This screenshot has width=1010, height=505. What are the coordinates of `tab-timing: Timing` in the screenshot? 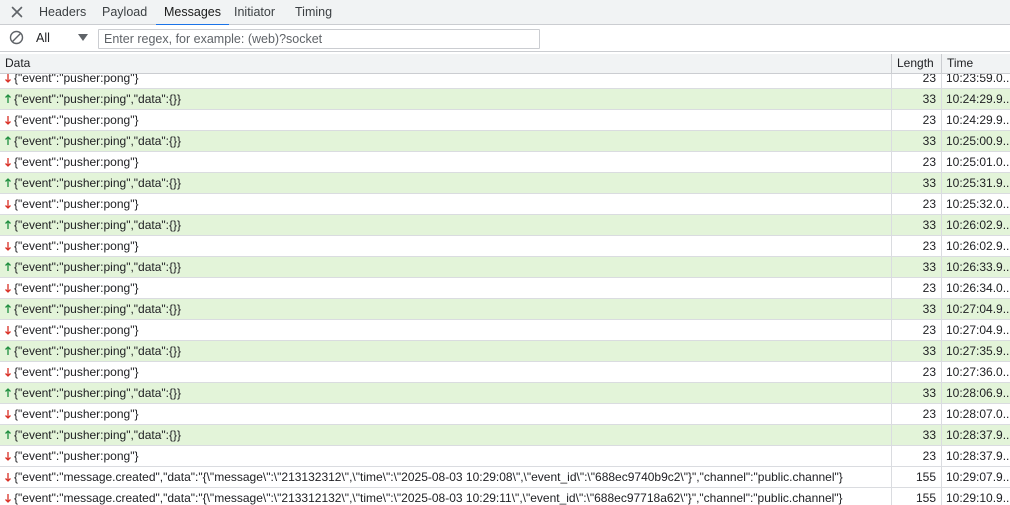 It's located at (313, 12).